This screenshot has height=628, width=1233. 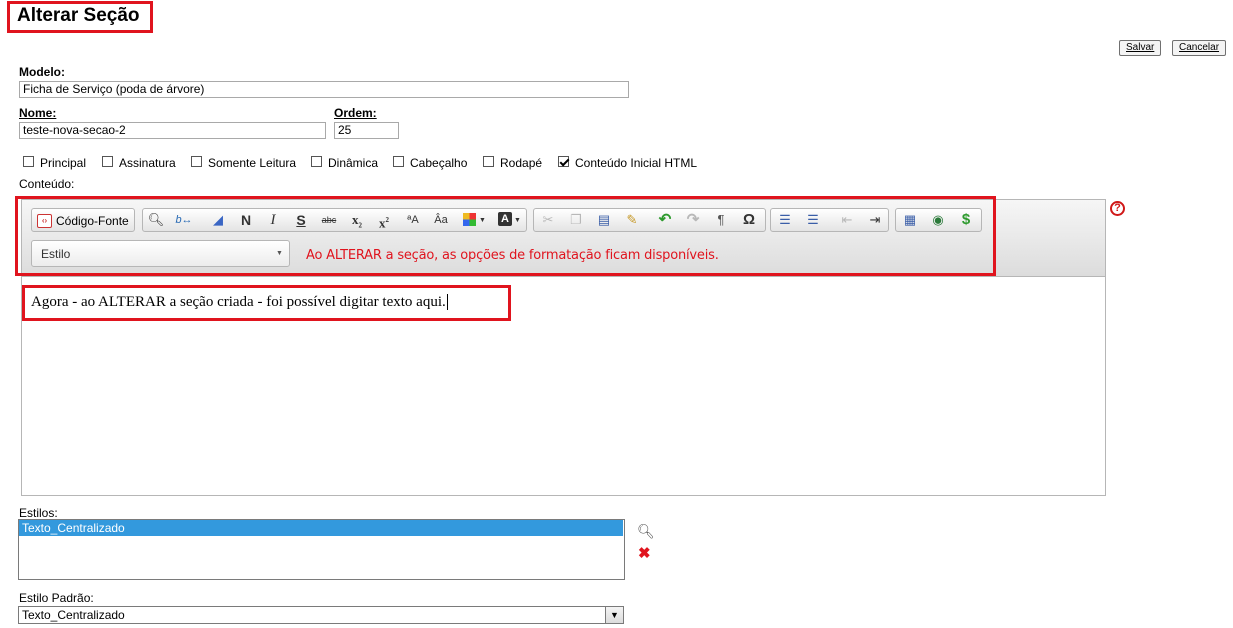 What do you see at coordinates (521, 163) in the screenshot?
I see `rodape-label: Rodapé` at bounding box center [521, 163].